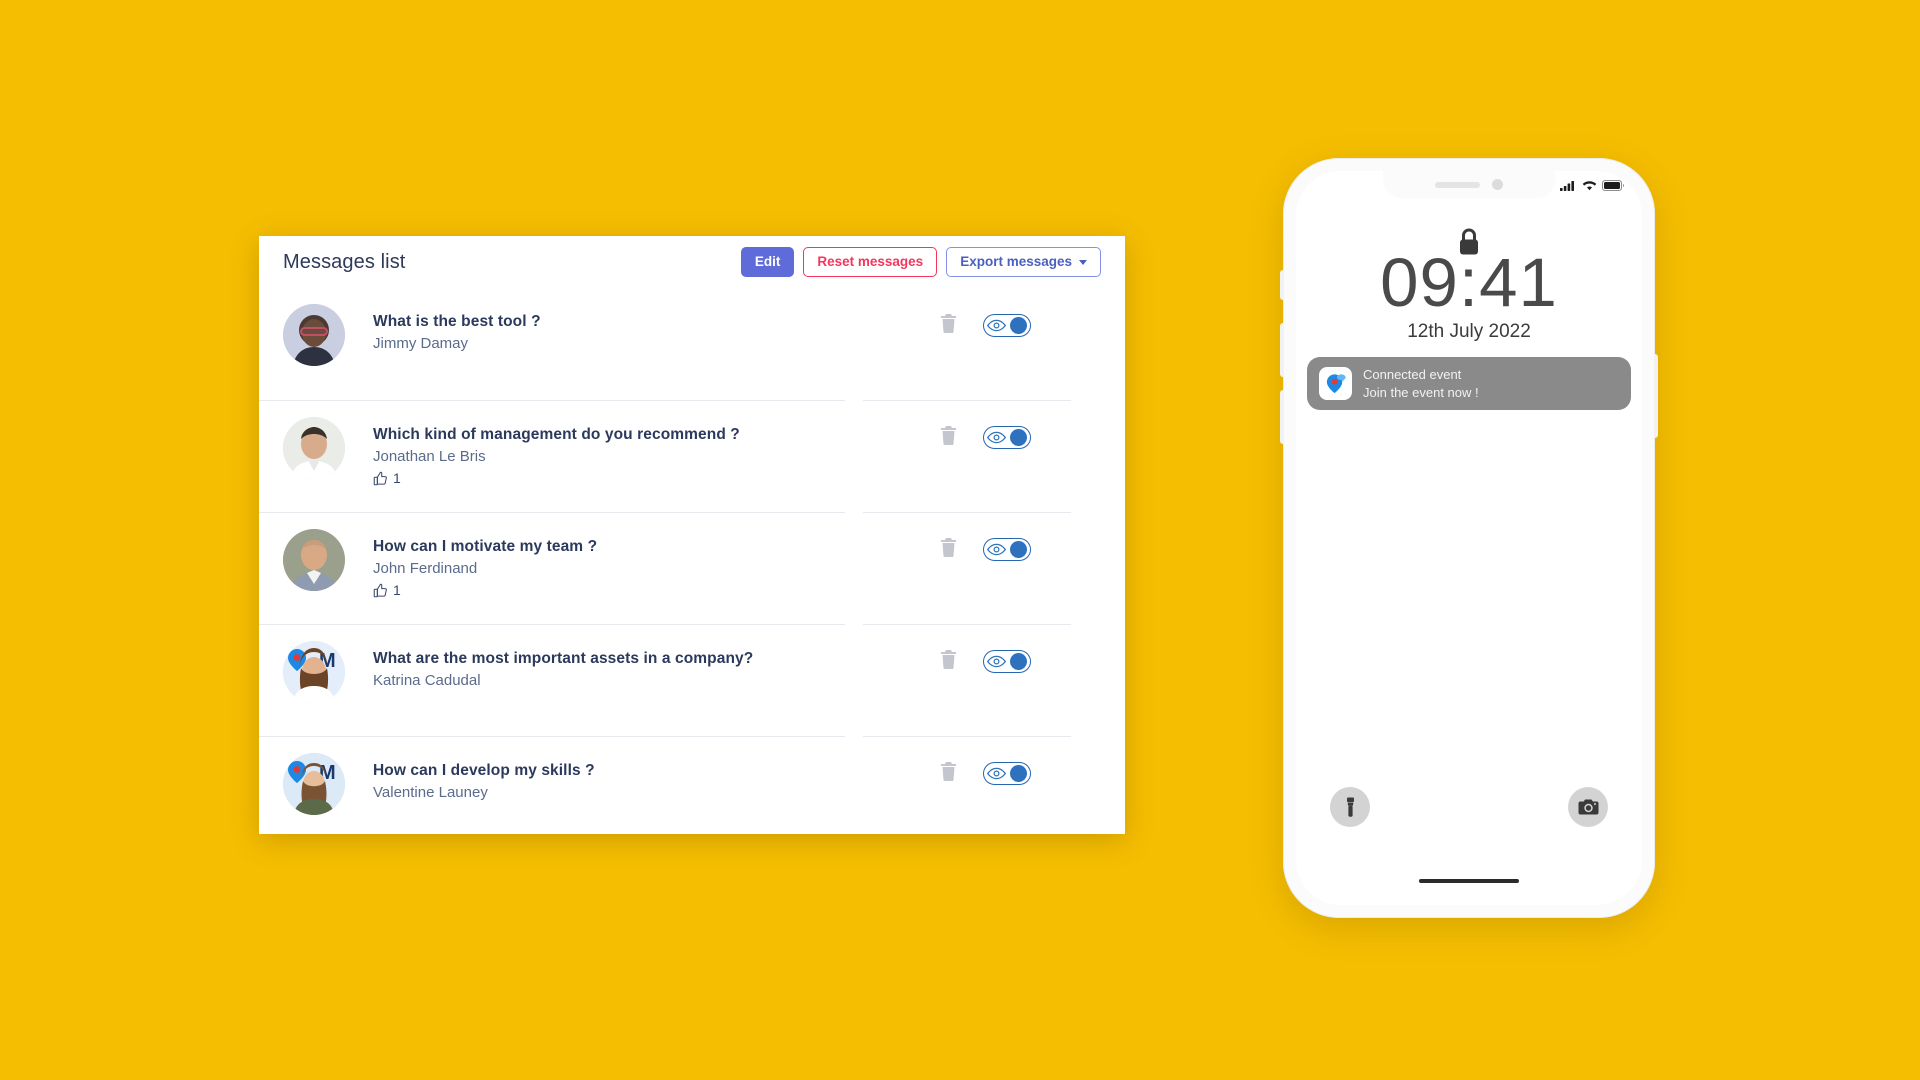 The height and width of the screenshot is (1080, 1920). Describe the element at coordinates (1567, 186) in the screenshot. I see `signal-bars-icon` at that location.